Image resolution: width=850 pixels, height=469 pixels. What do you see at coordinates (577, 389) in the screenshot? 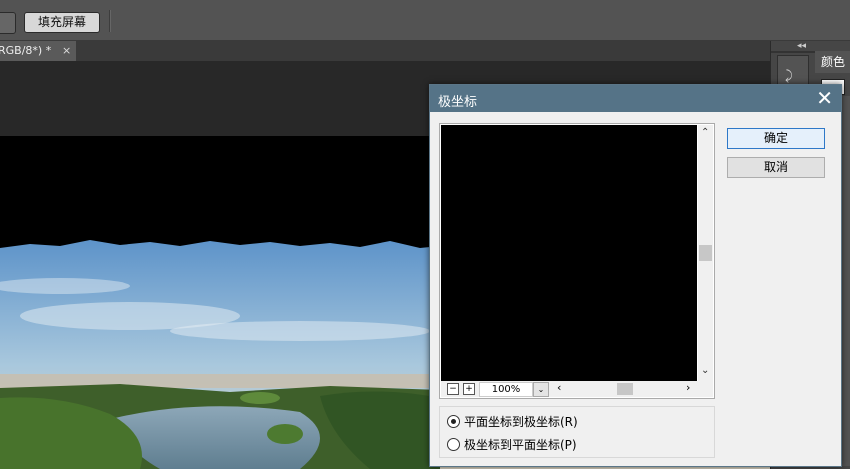
I see `preview-zoom-bar: − + 100% ⌄ ‹ ›` at bounding box center [577, 389].